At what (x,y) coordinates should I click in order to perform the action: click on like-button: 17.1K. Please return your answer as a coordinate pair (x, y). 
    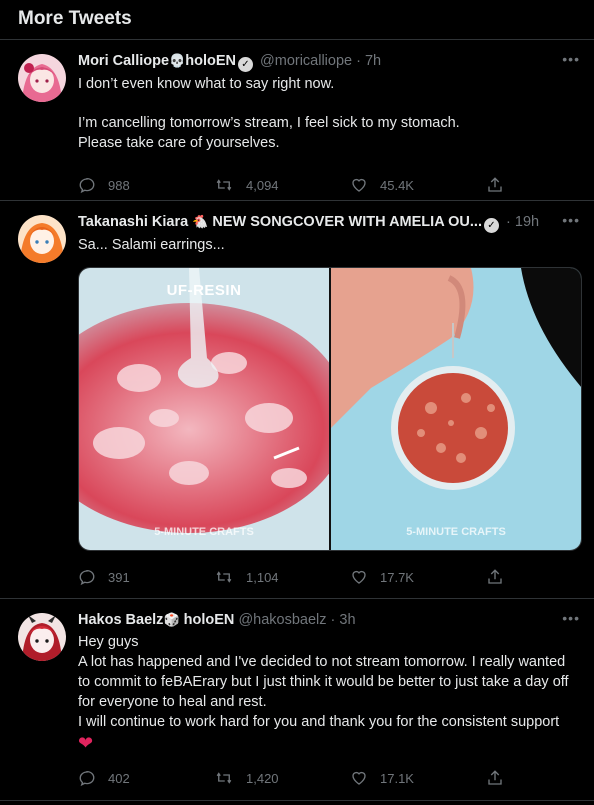
    Looking at the image, I should click on (418, 778).